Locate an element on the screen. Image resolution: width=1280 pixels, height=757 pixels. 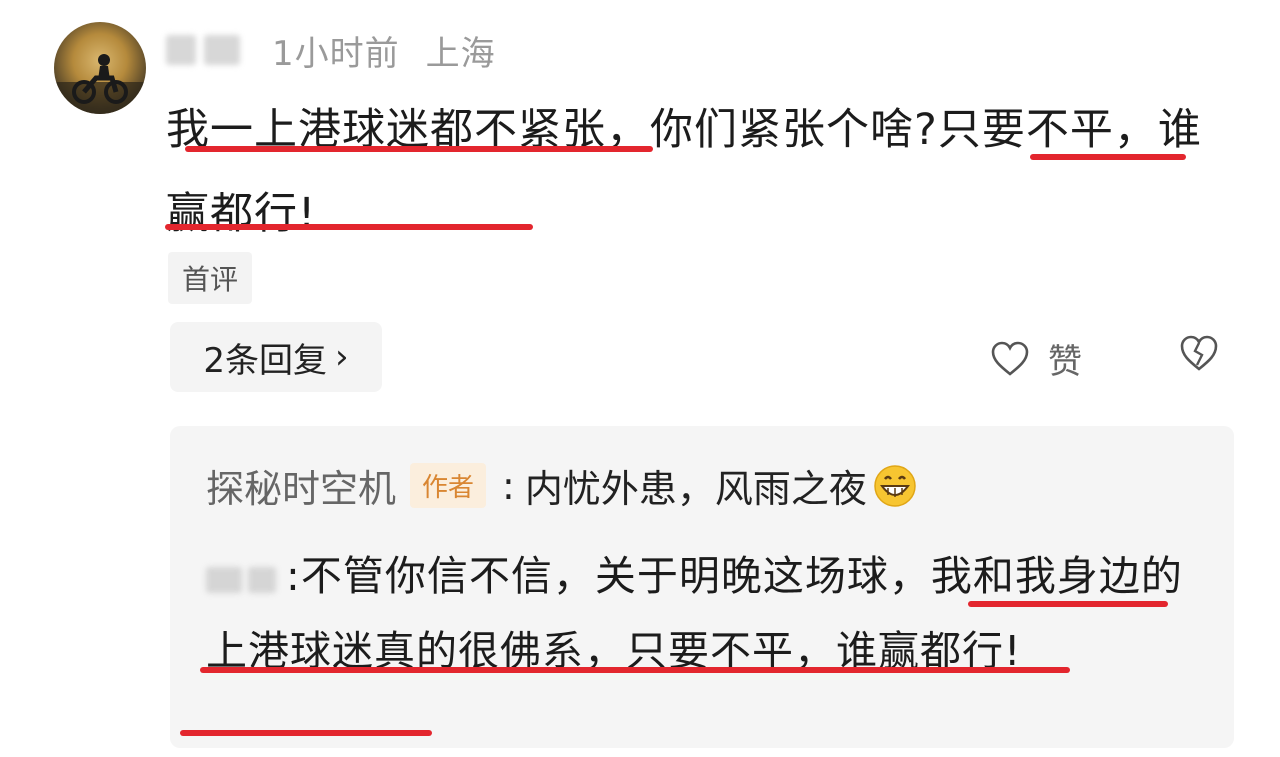
grinning-face-icon is located at coordinates (895, 485).